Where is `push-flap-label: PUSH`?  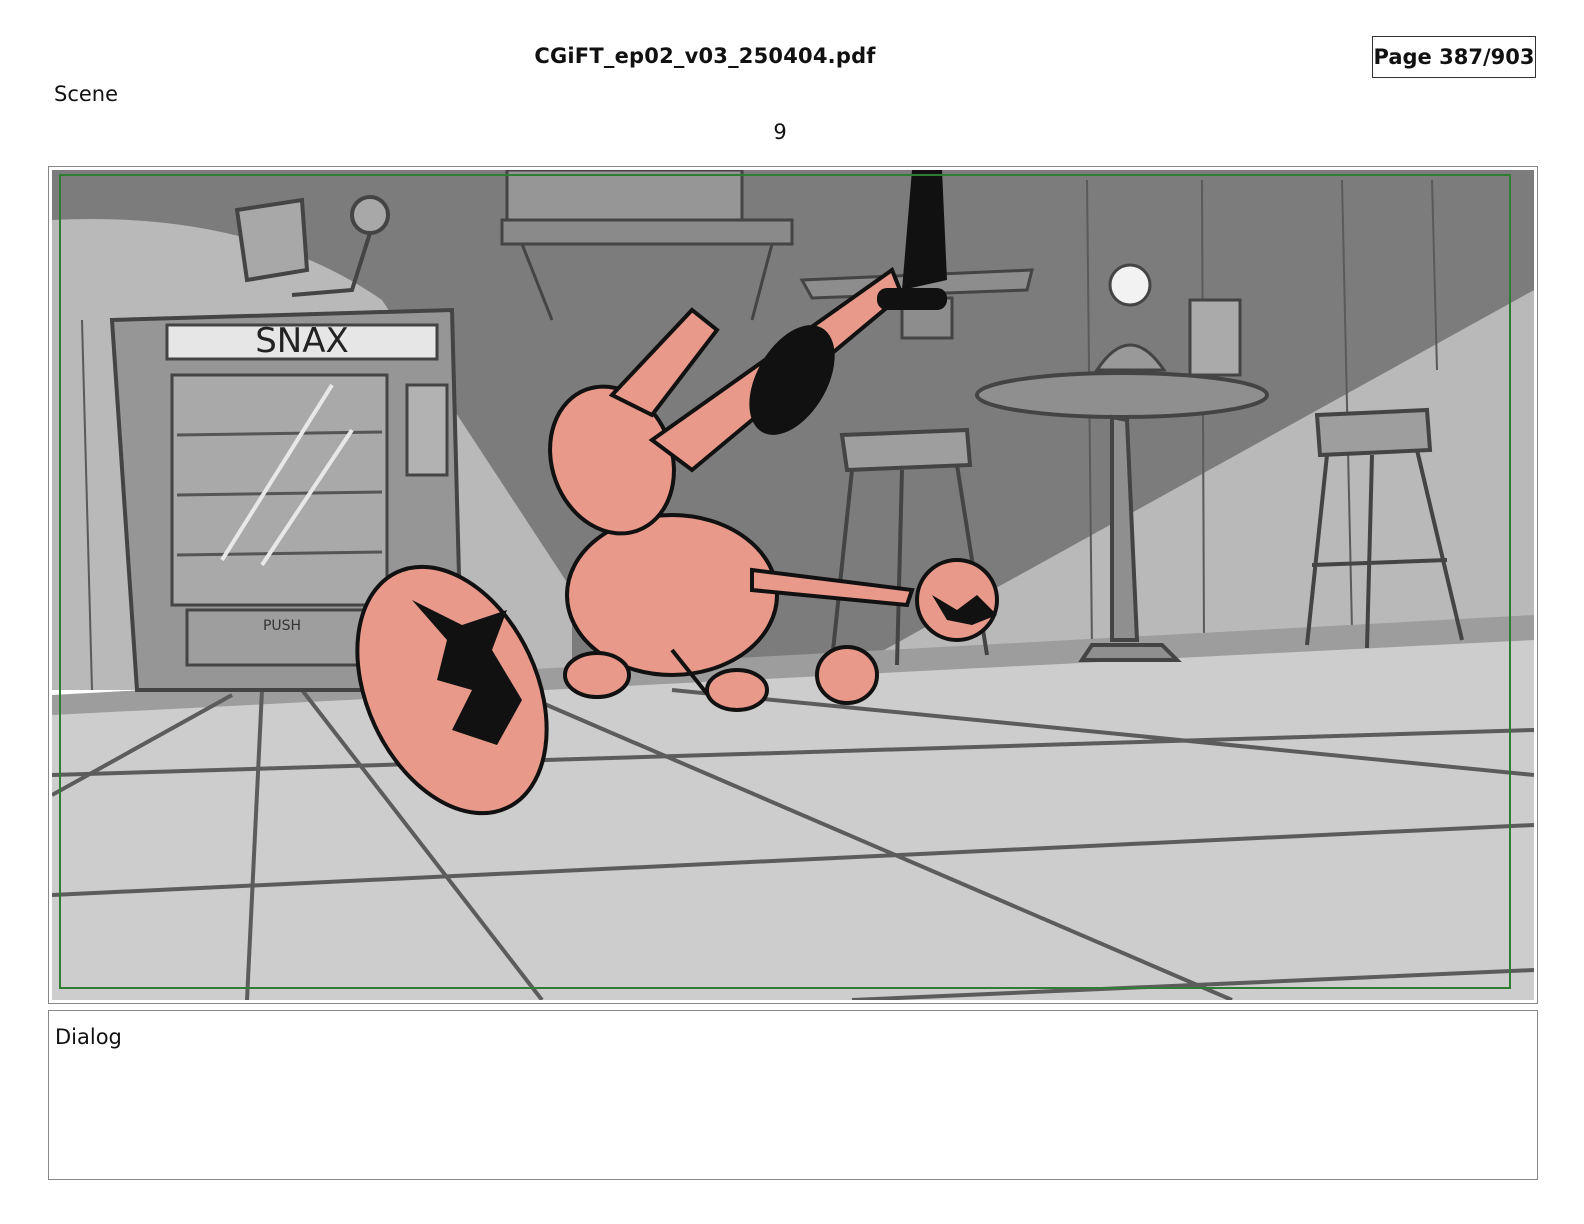 push-flap-label: PUSH is located at coordinates (282, 626).